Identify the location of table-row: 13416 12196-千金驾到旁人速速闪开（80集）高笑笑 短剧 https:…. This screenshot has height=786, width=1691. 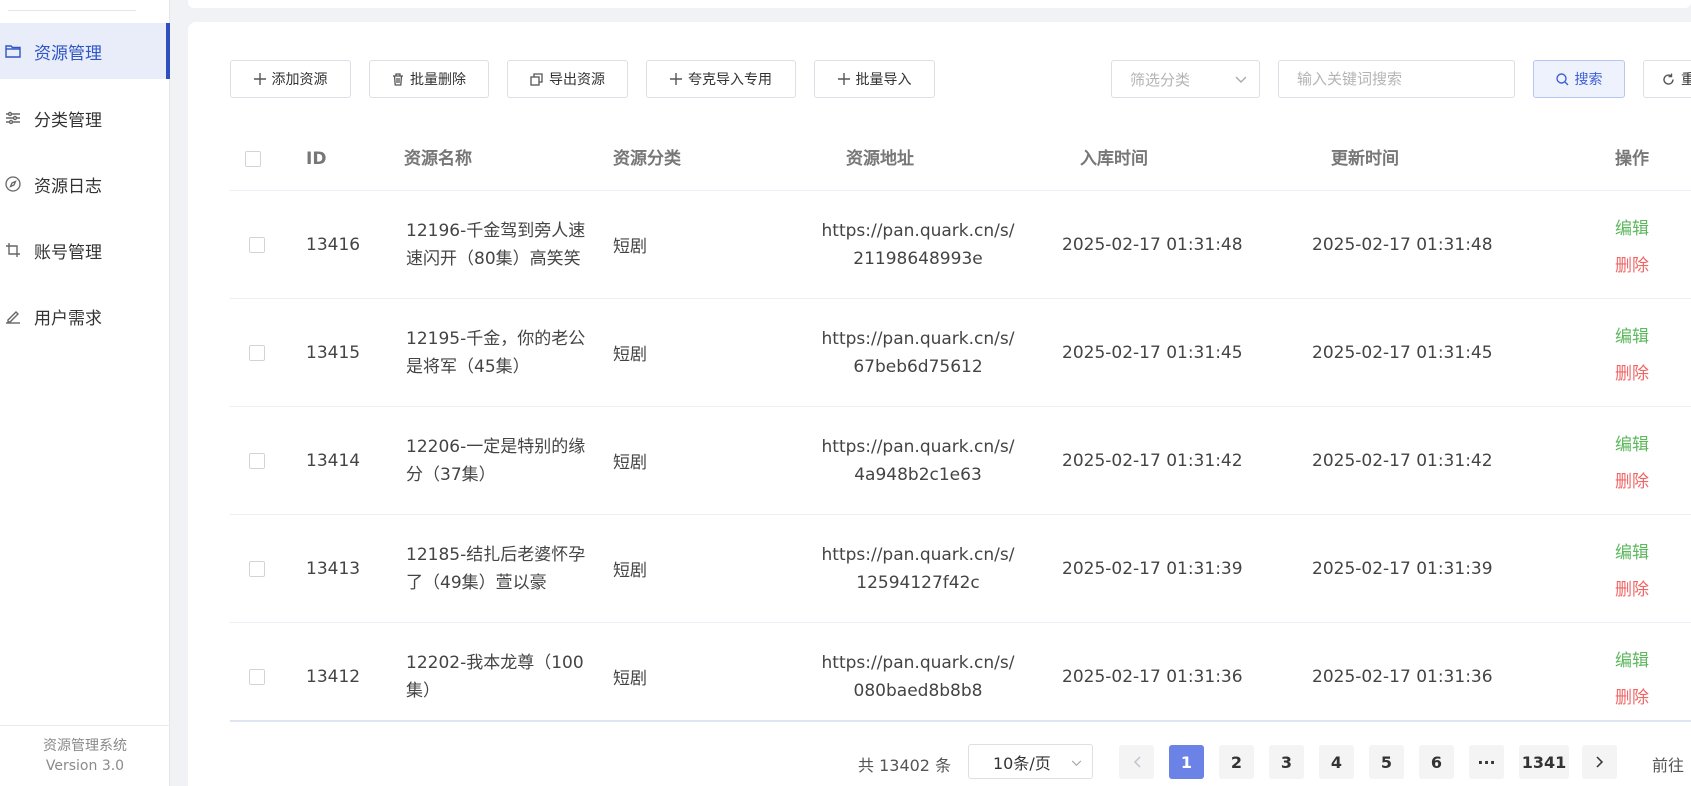
(960, 245).